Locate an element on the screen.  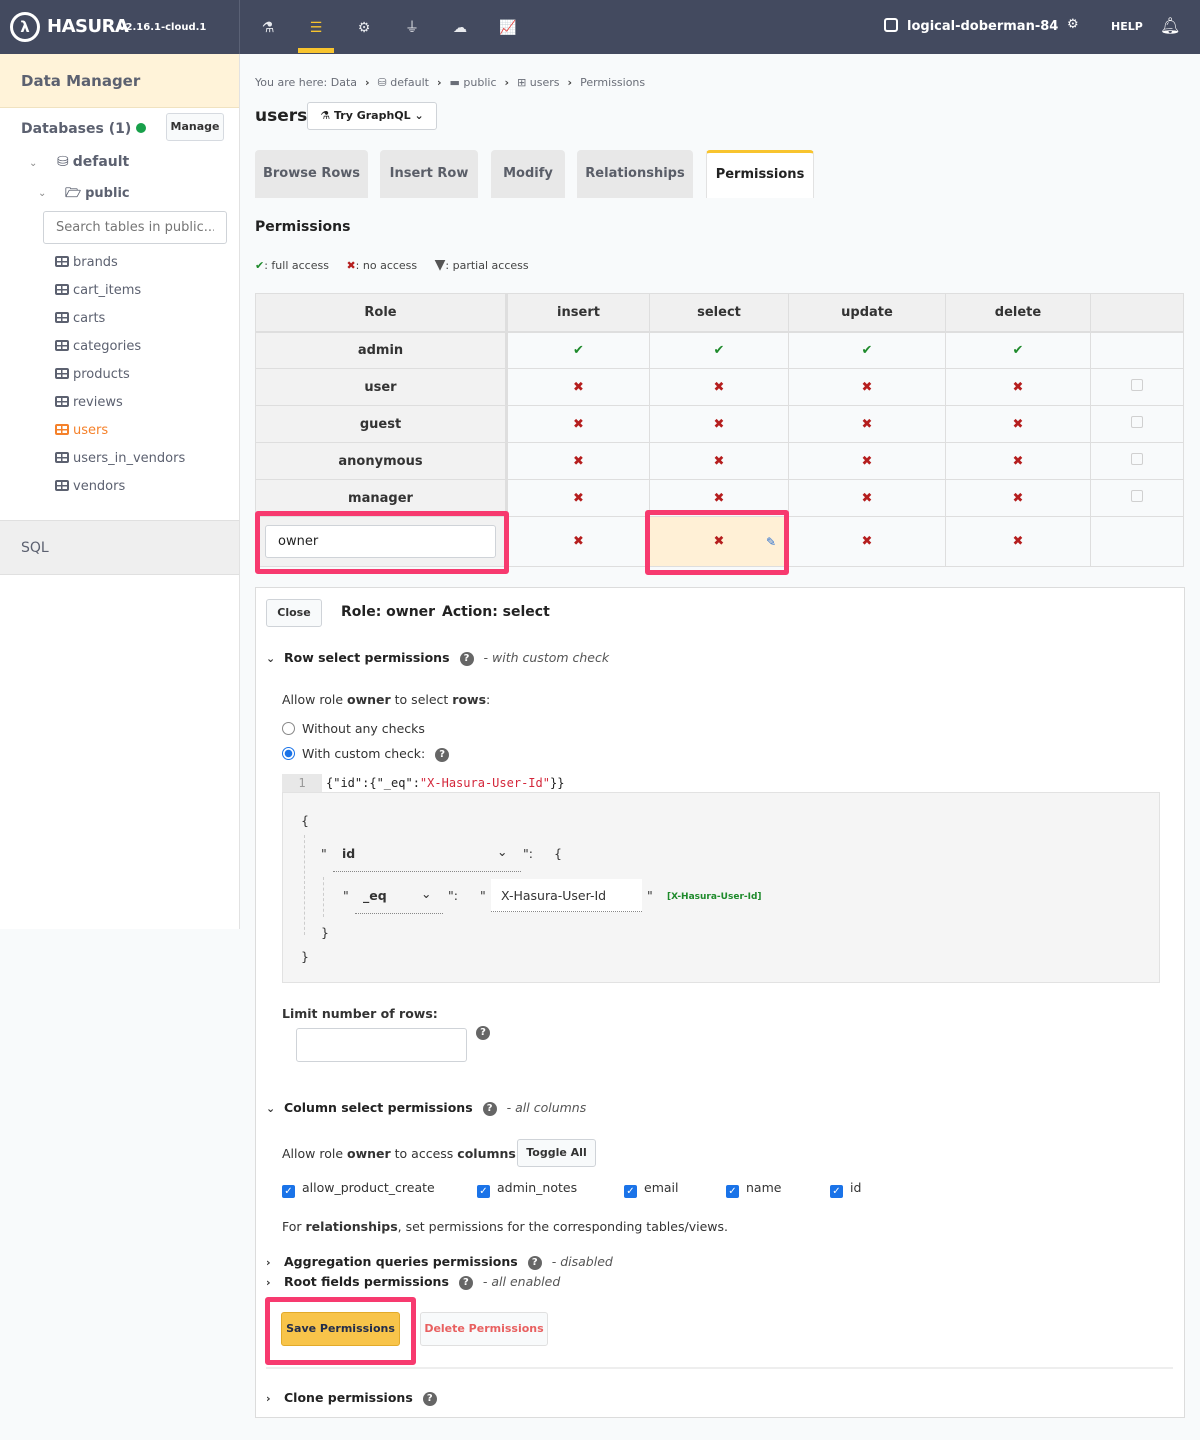
operator-select: _eq is located at coordinates (375, 895).